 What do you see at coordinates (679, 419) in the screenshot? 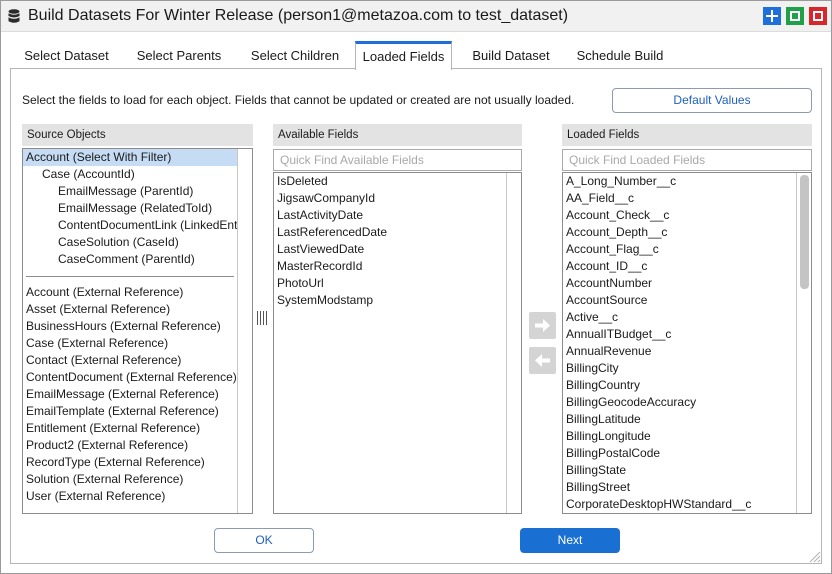
I see `list-item: BillingLatitude` at bounding box center [679, 419].